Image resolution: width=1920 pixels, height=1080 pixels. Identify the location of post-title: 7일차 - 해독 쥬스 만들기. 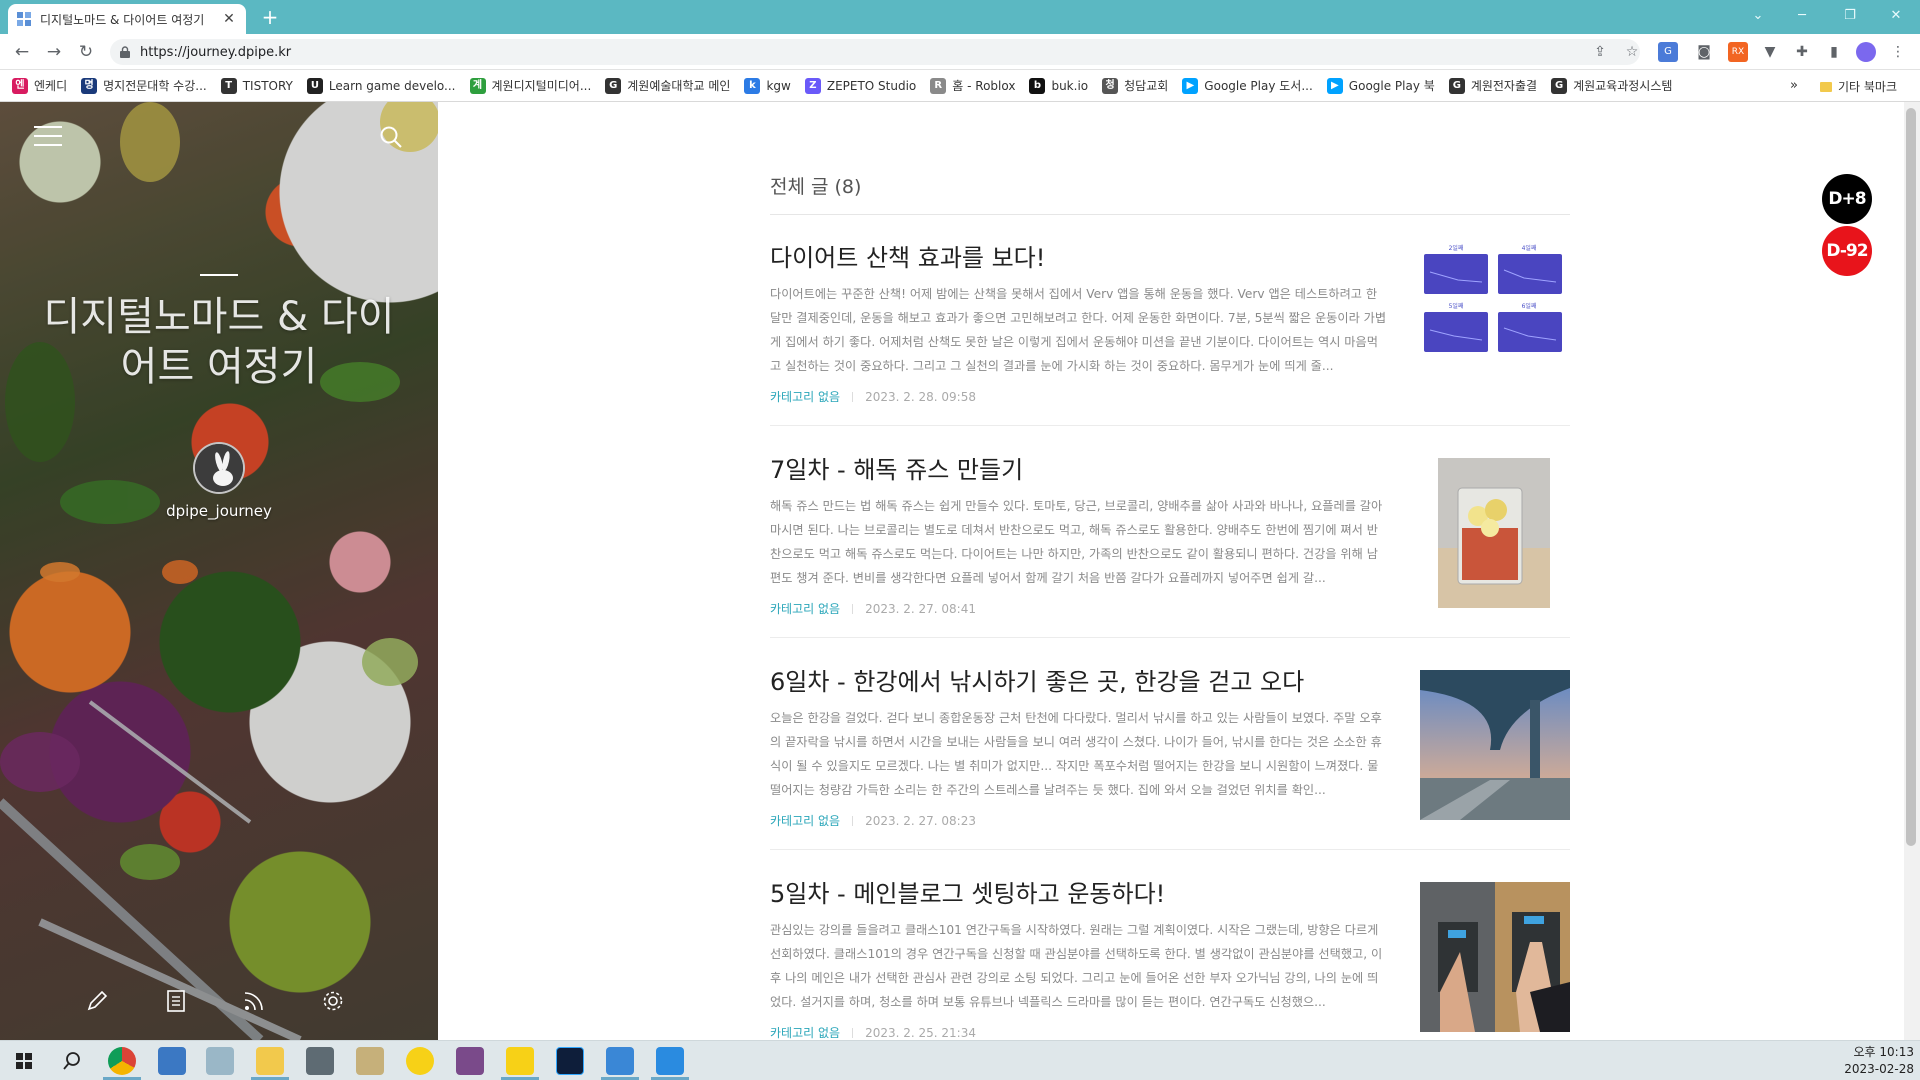
(896, 467).